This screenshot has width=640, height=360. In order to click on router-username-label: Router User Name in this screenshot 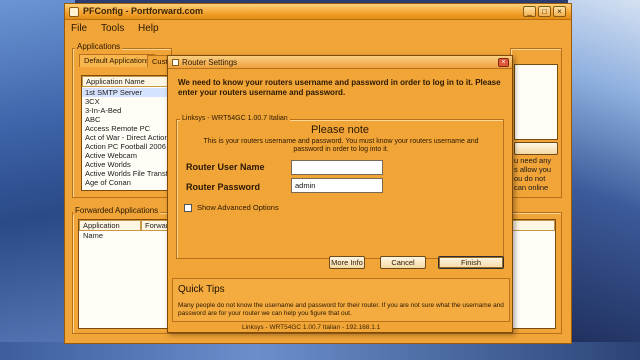, I will do `click(225, 167)`.